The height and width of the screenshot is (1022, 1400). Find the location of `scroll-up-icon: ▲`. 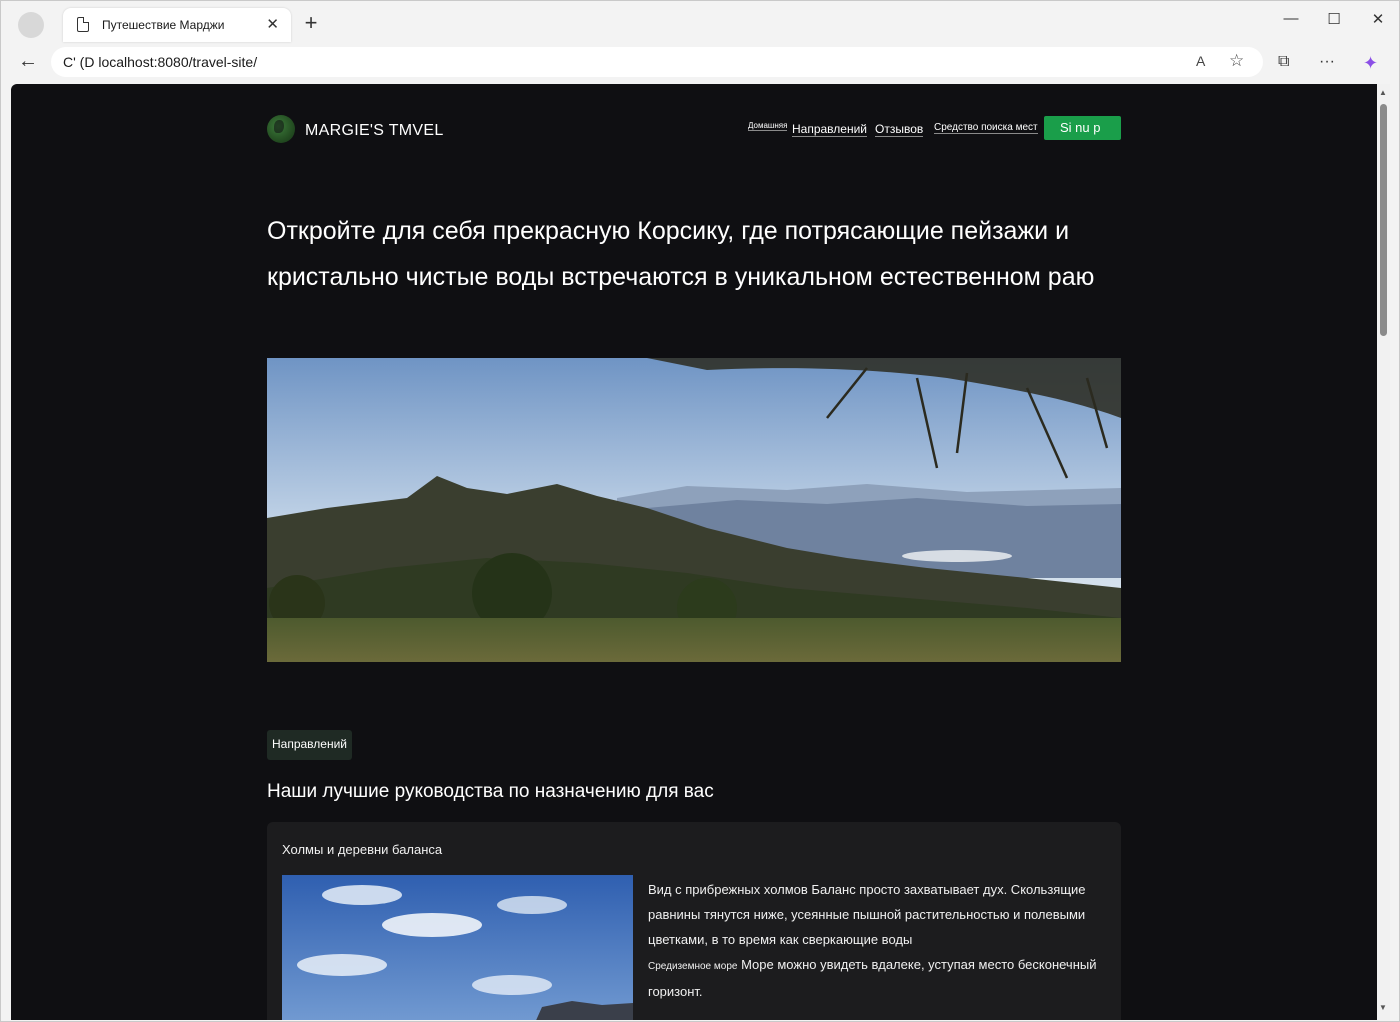

scroll-up-icon: ▲ is located at coordinates (1383, 92).